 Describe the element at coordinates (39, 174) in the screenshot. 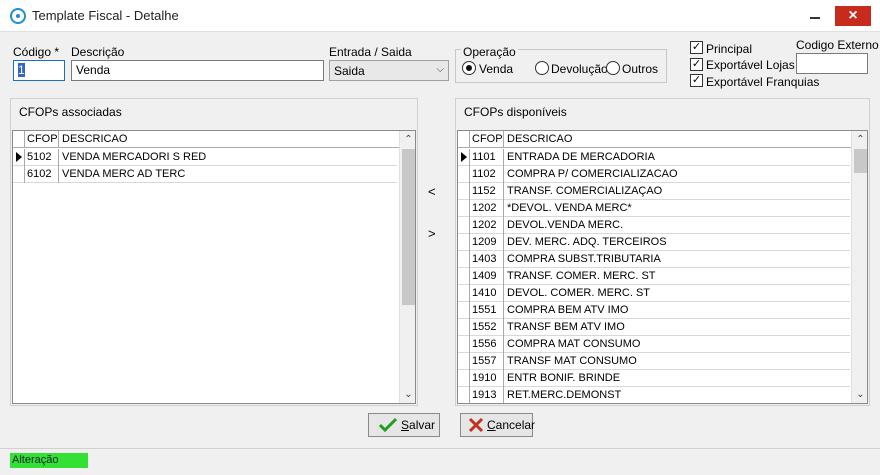

I see `cell-cfop: 6102` at that location.